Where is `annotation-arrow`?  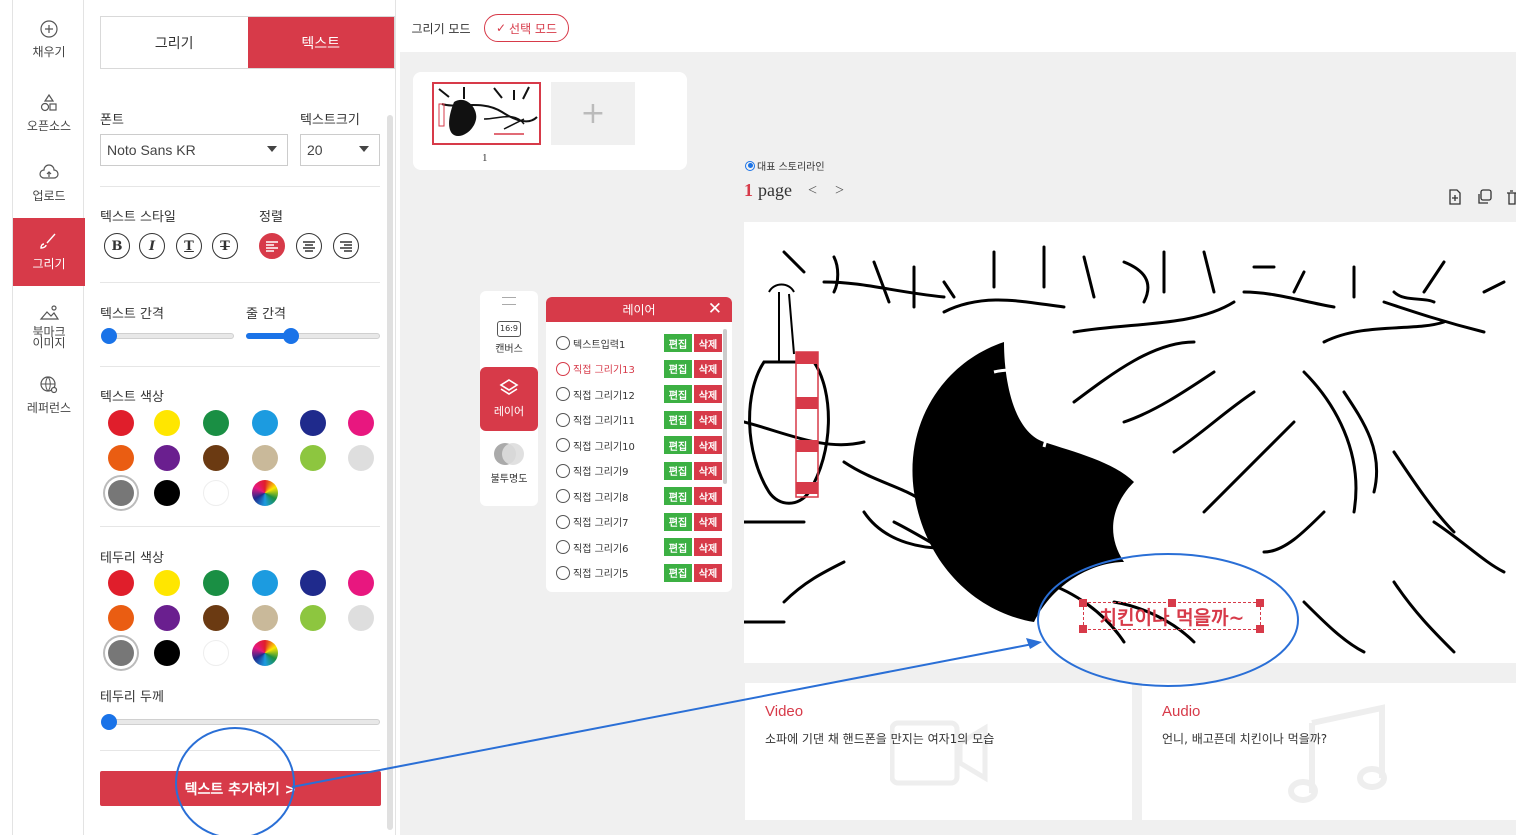 annotation-arrow is located at coordinates (665, 715).